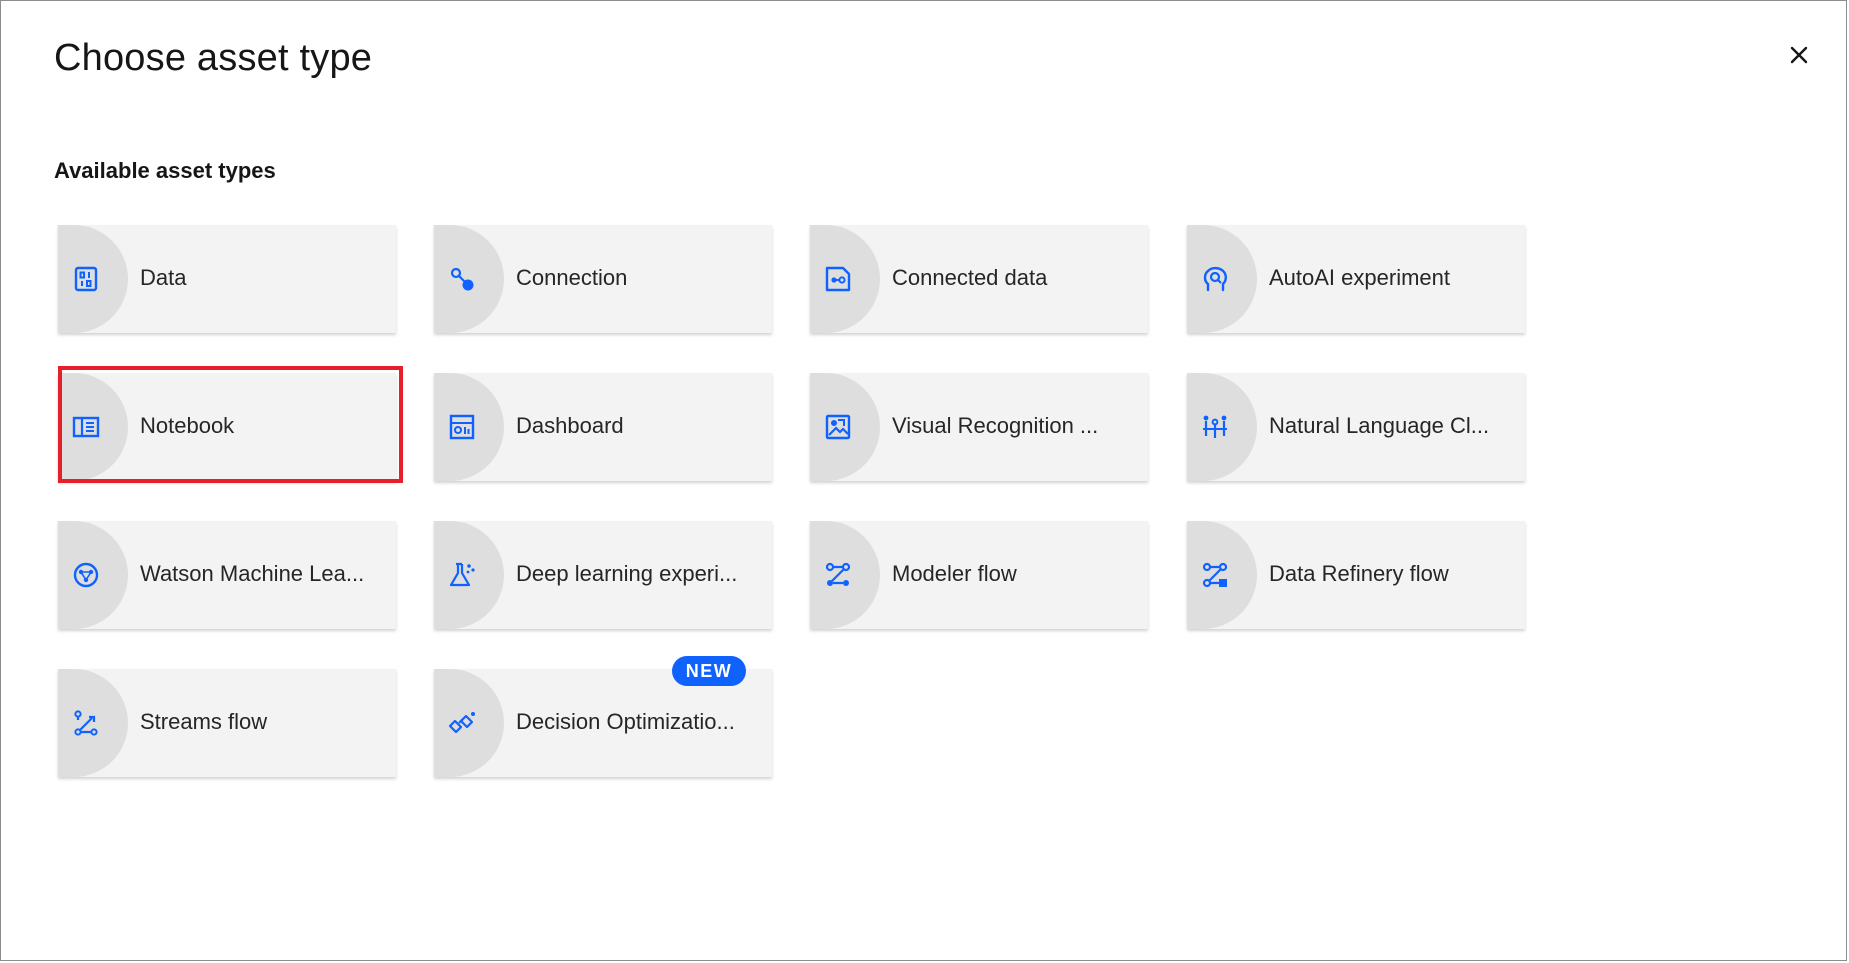 The height and width of the screenshot is (963, 1849). Describe the element at coordinates (838, 279) in the screenshot. I see `connected-data-icon` at that location.